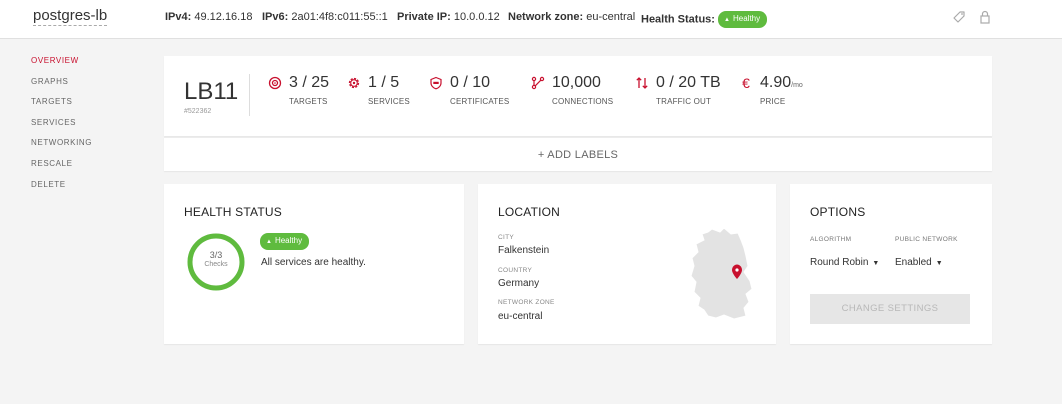  Describe the element at coordinates (61, 87) in the screenshot. I see `sidebar-item-graphs: GRAPHS` at that location.